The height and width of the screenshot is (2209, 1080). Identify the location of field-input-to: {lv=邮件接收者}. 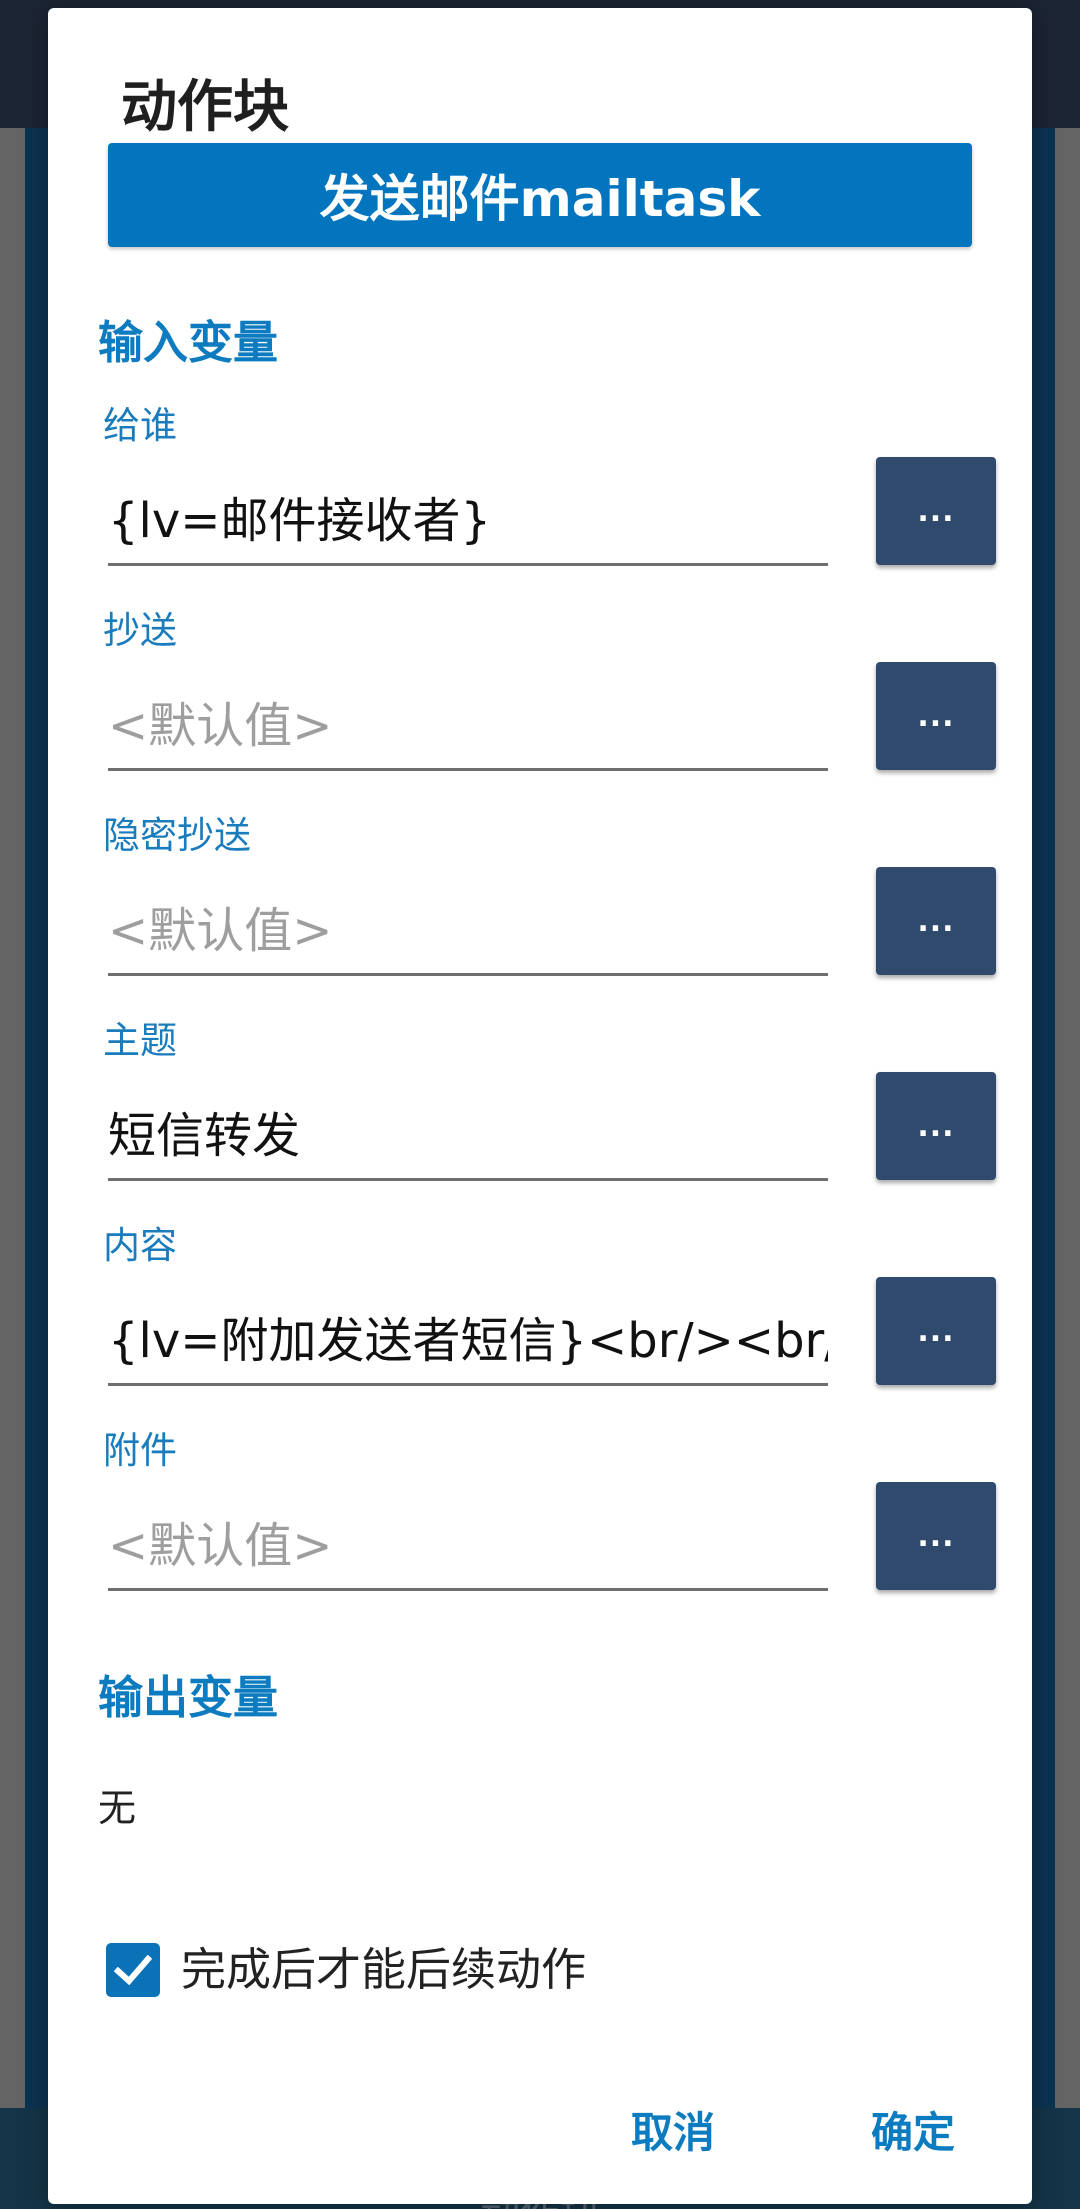
(468, 521).